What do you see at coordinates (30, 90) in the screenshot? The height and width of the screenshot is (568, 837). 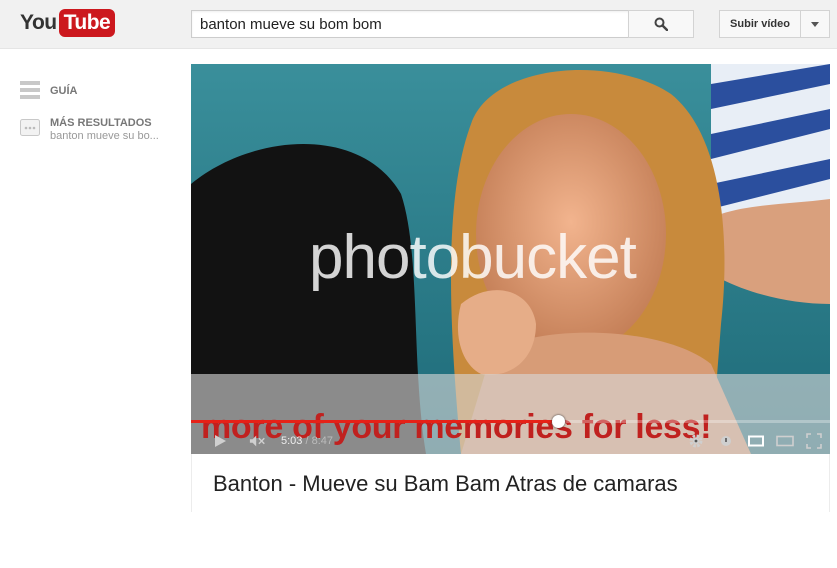 I see `menu-icon` at bounding box center [30, 90].